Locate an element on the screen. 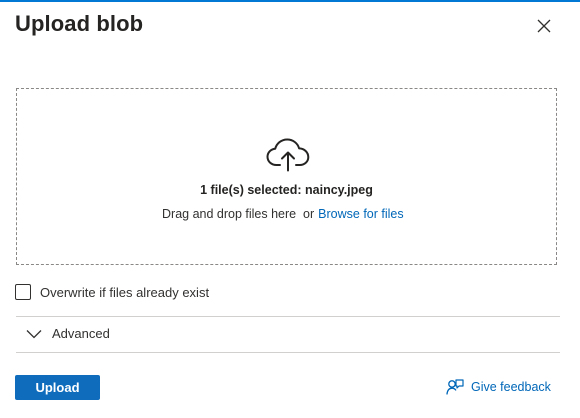 This screenshot has width=580, height=418. selected-files-text: 1 file(s) selected: naincy.jpeg is located at coordinates (286, 190).